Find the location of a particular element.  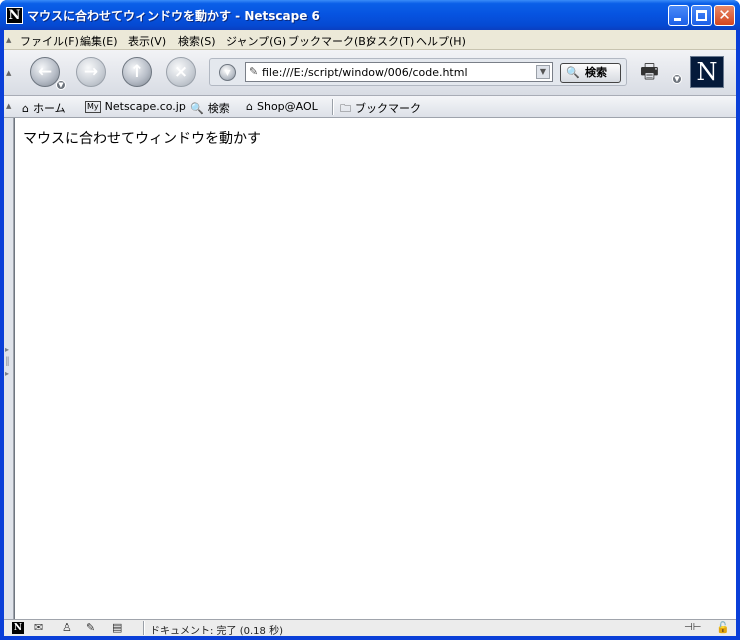

sidebar-toggle-icon: ▸ ║ ▸ is located at coordinates (8, 368).